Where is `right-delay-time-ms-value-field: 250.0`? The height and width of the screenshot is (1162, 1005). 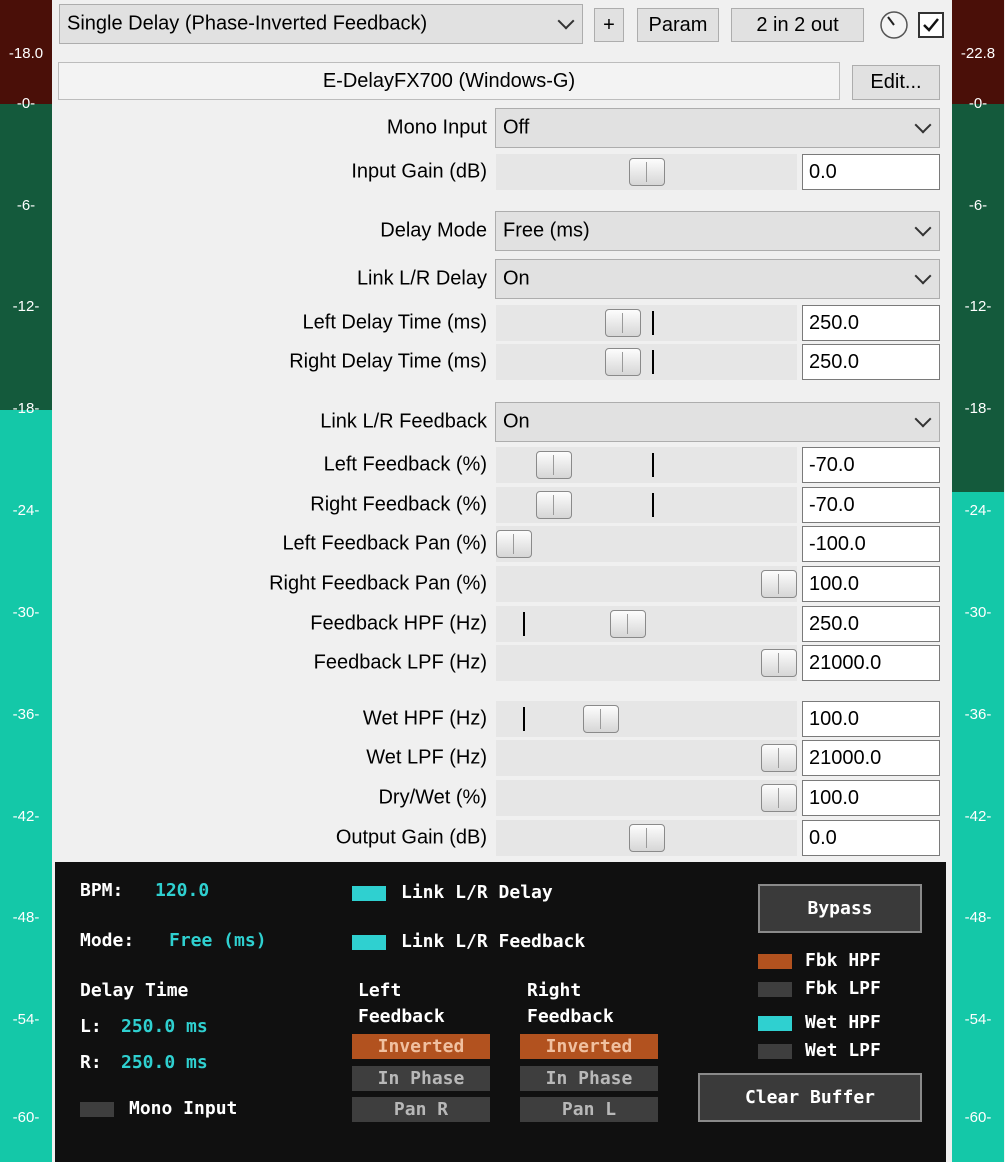
right-delay-time-ms-value-field: 250.0 is located at coordinates (871, 362).